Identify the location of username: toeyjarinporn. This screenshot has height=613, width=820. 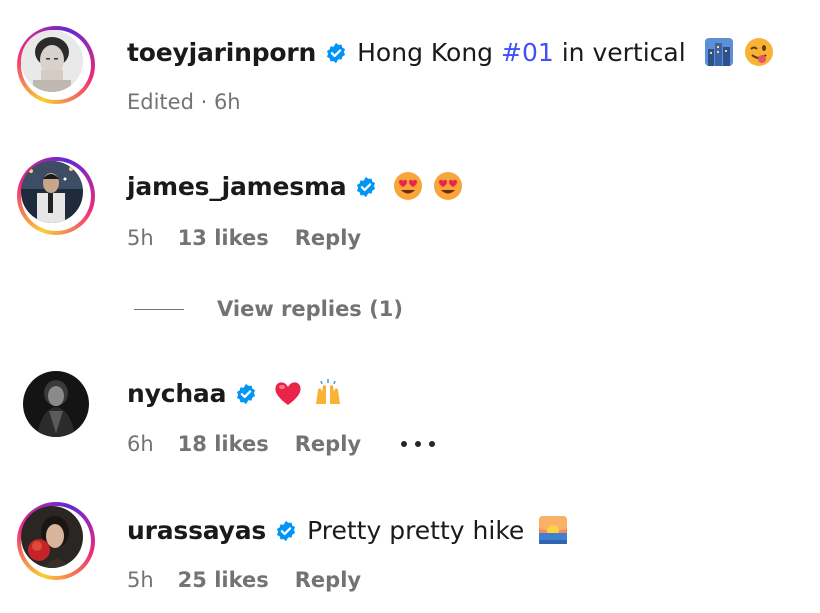
(221, 52).